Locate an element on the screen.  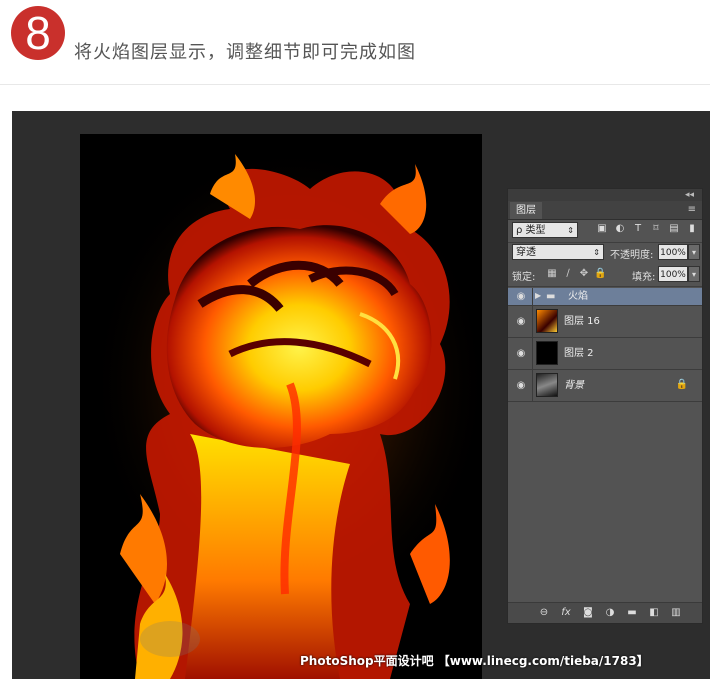
lock-move-icon: ✥ is located at coordinates (584, 274).